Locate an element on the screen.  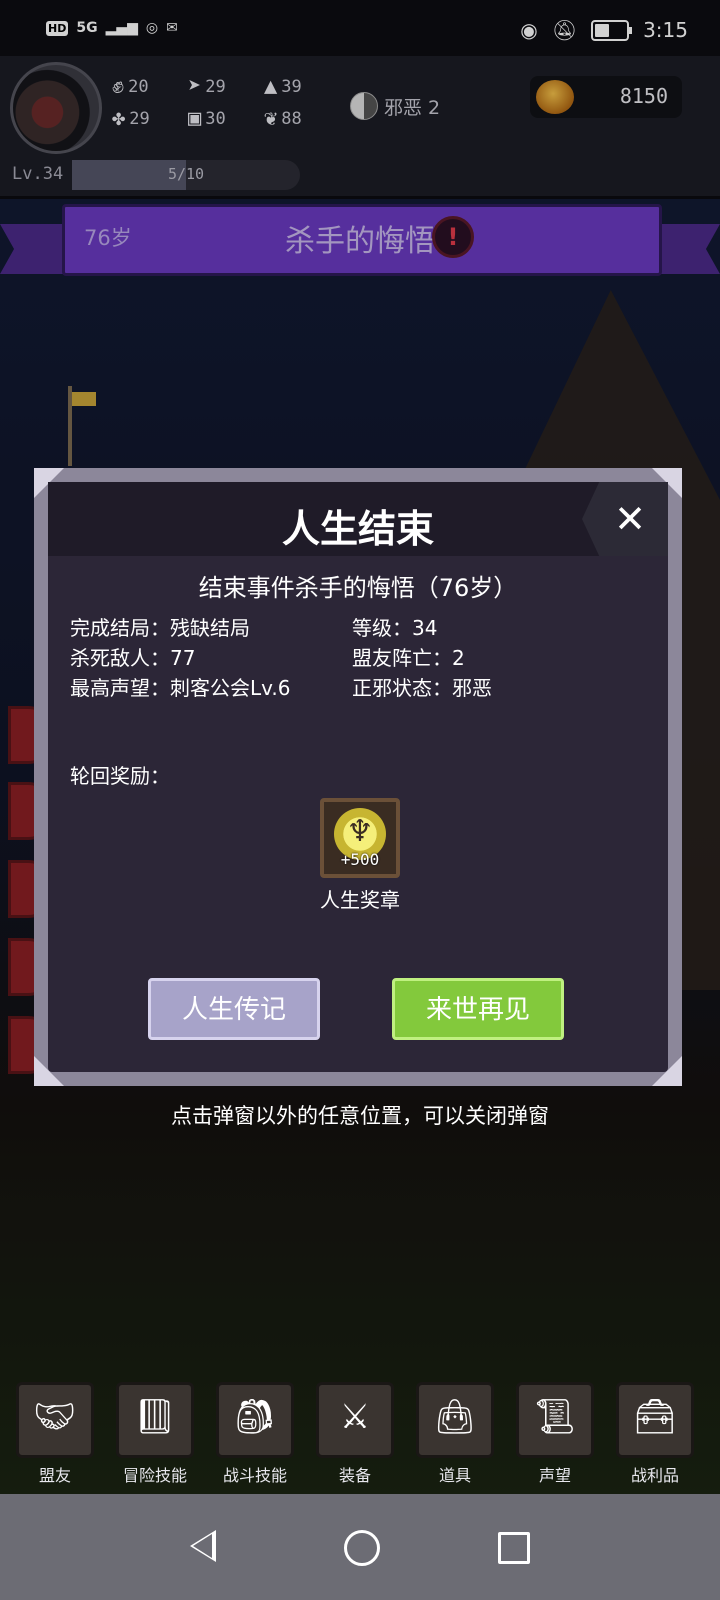
dialog-header: 人生结束 ✕ is located at coordinates (358, 519).